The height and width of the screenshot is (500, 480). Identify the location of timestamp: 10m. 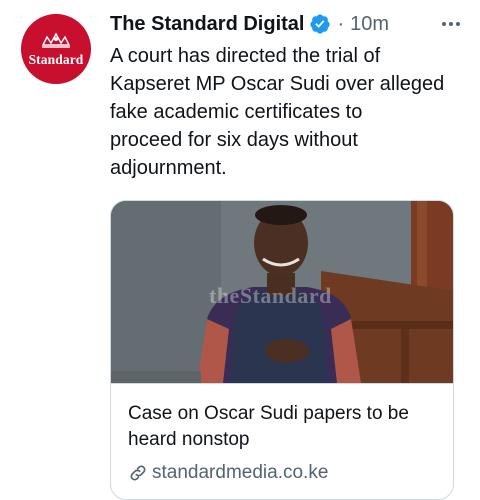
(369, 24).